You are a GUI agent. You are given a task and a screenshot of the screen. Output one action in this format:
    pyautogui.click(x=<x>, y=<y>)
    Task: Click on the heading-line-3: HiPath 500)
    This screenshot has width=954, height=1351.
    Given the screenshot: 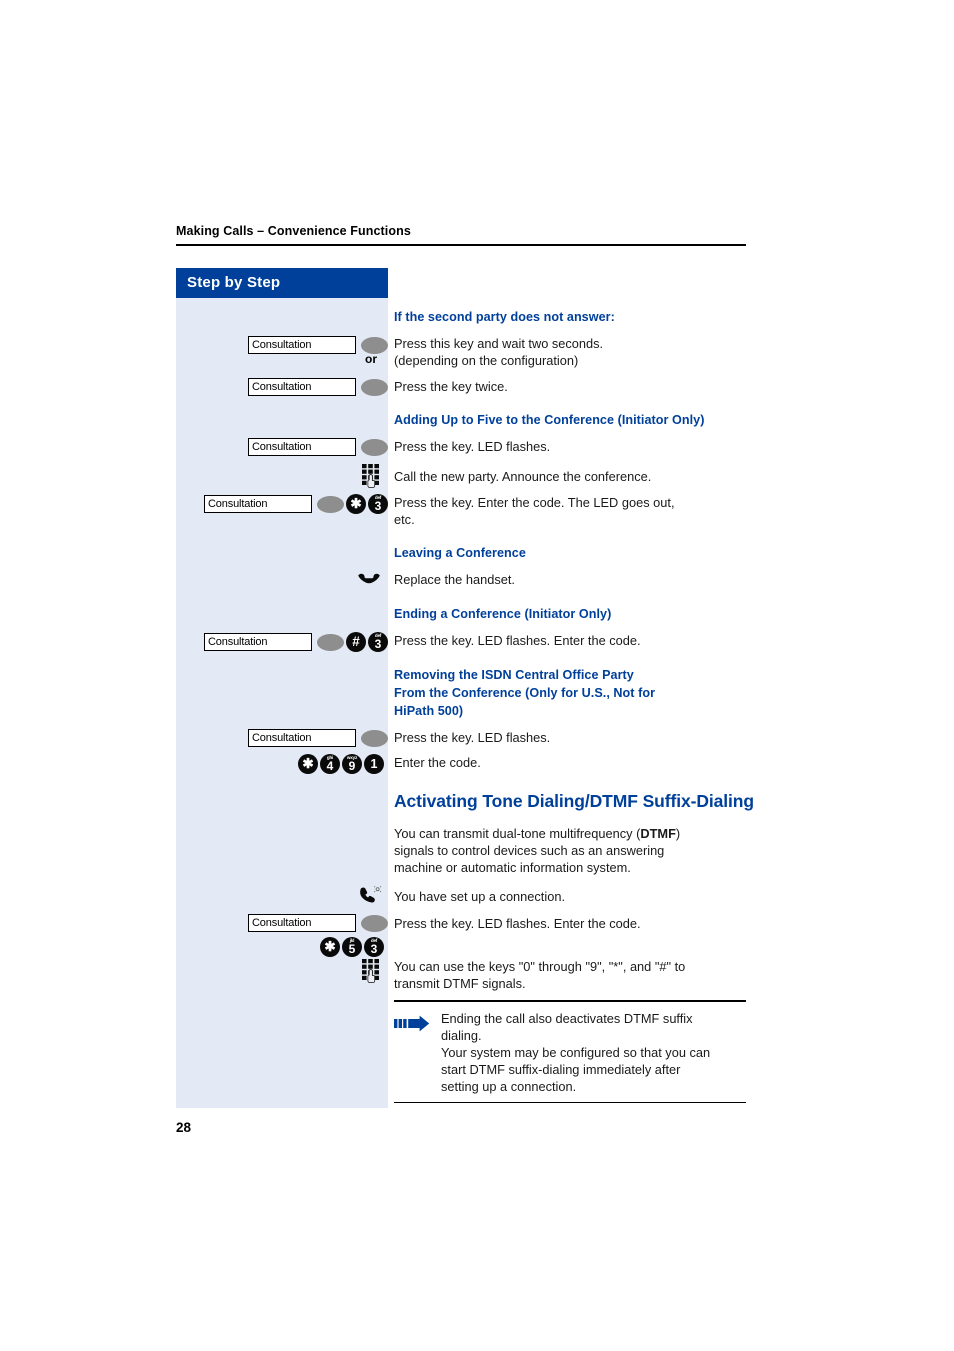 What is the action you would take?
    pyautogui.click(x=429, y=711)
    